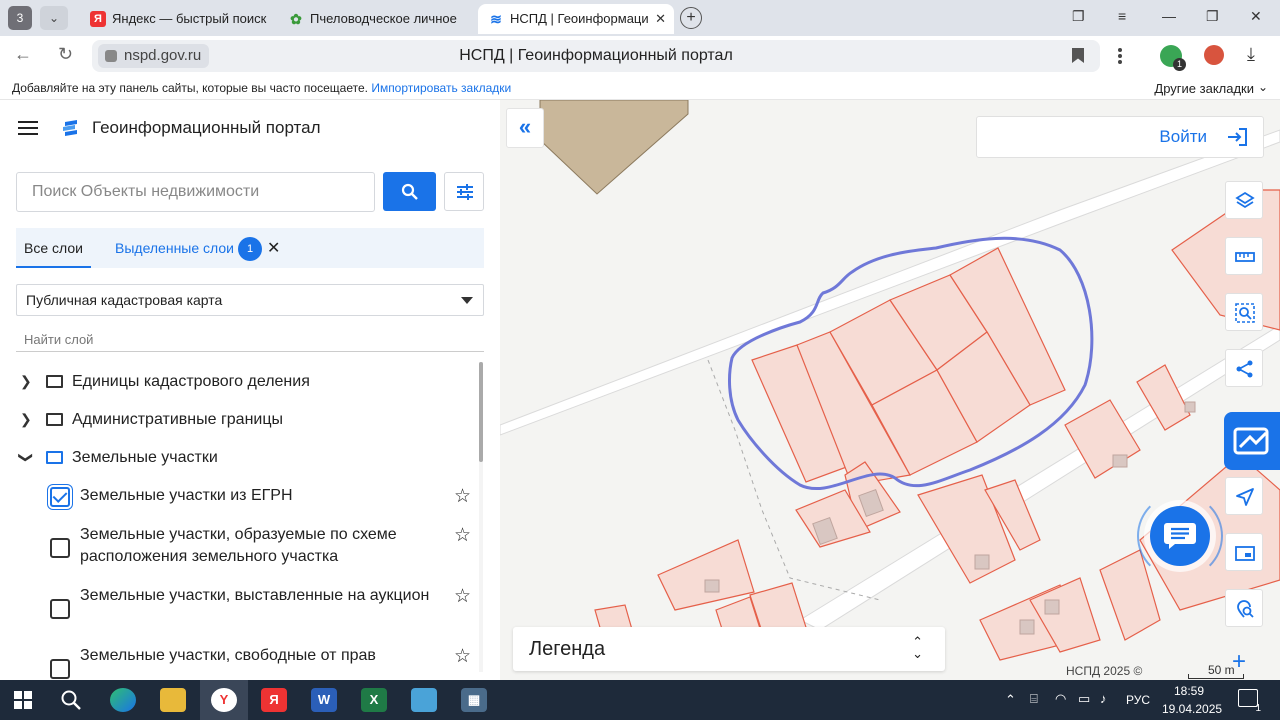 The width and height of the screenshot is (1280, 720). Describe the element at coordinates (191, 381) in the screenshot. I see `tree-label: Единицы кадастрового деления` at that location.